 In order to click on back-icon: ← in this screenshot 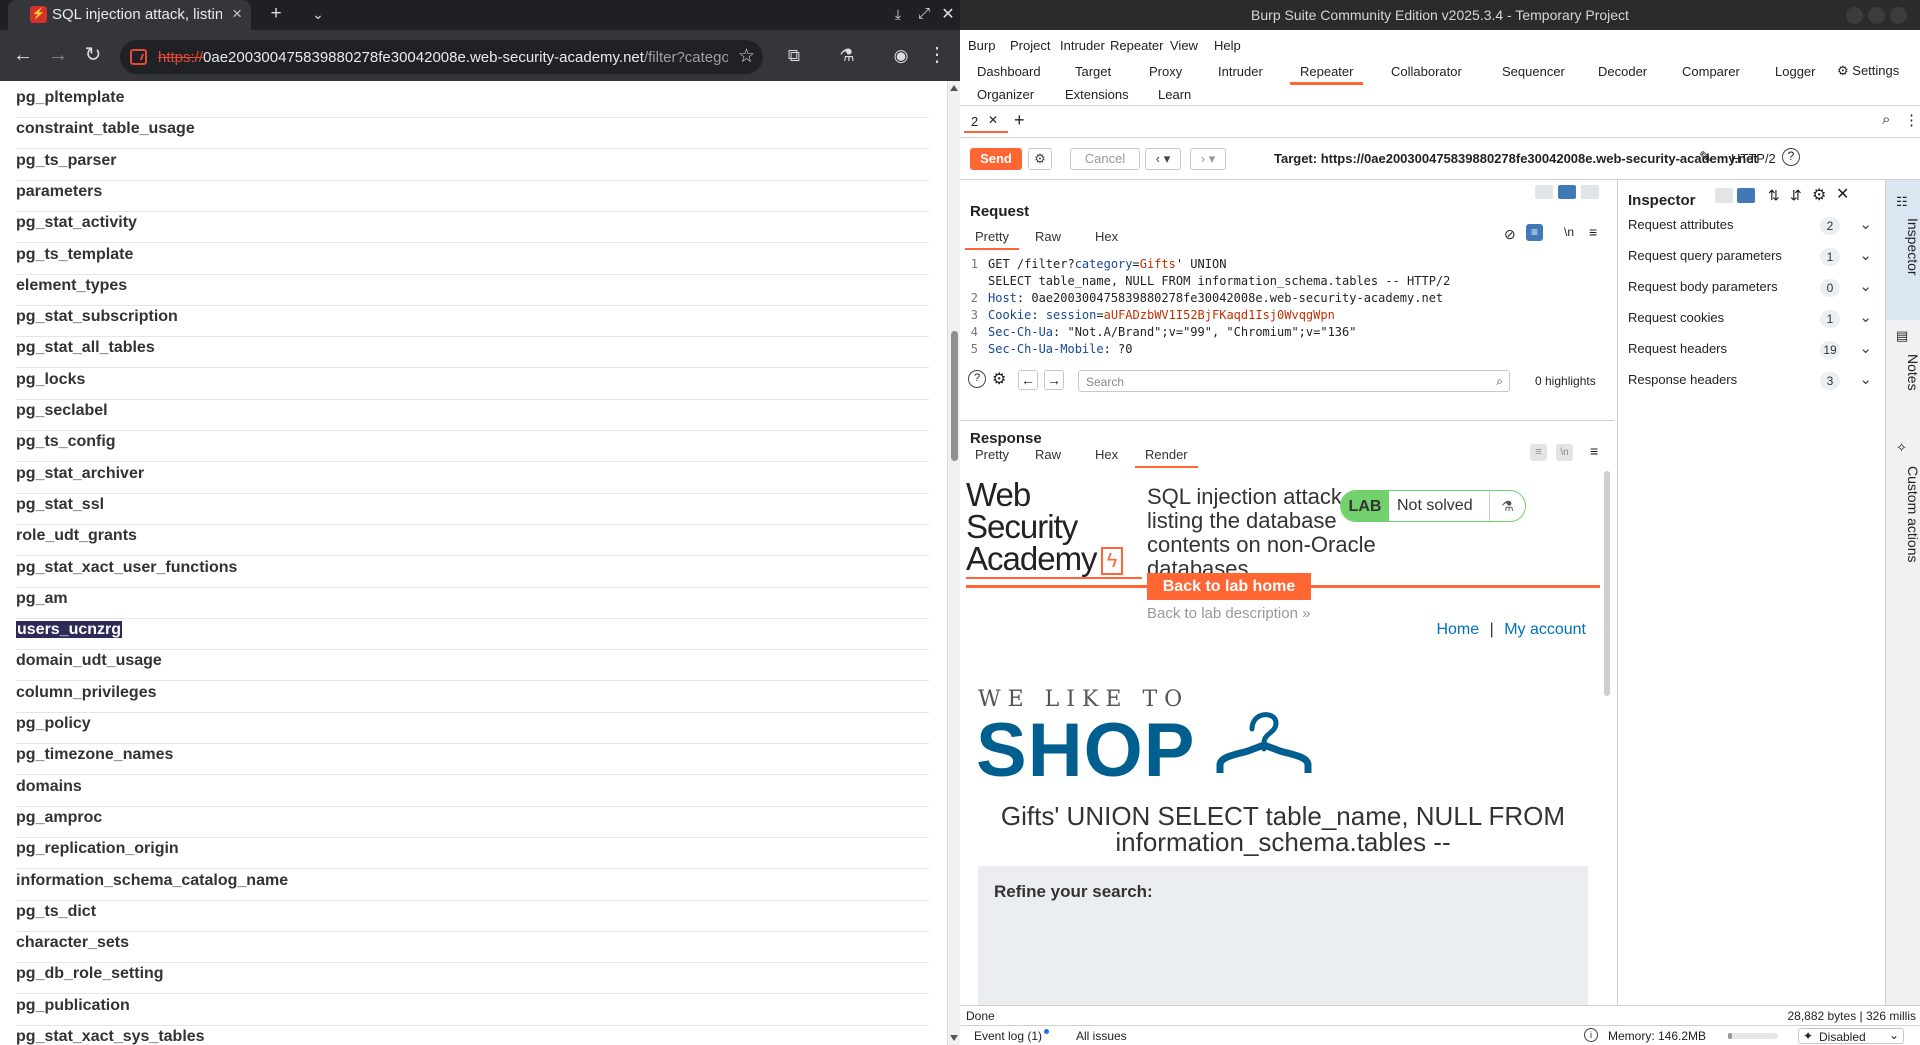, I will do `click(23, 55)`.